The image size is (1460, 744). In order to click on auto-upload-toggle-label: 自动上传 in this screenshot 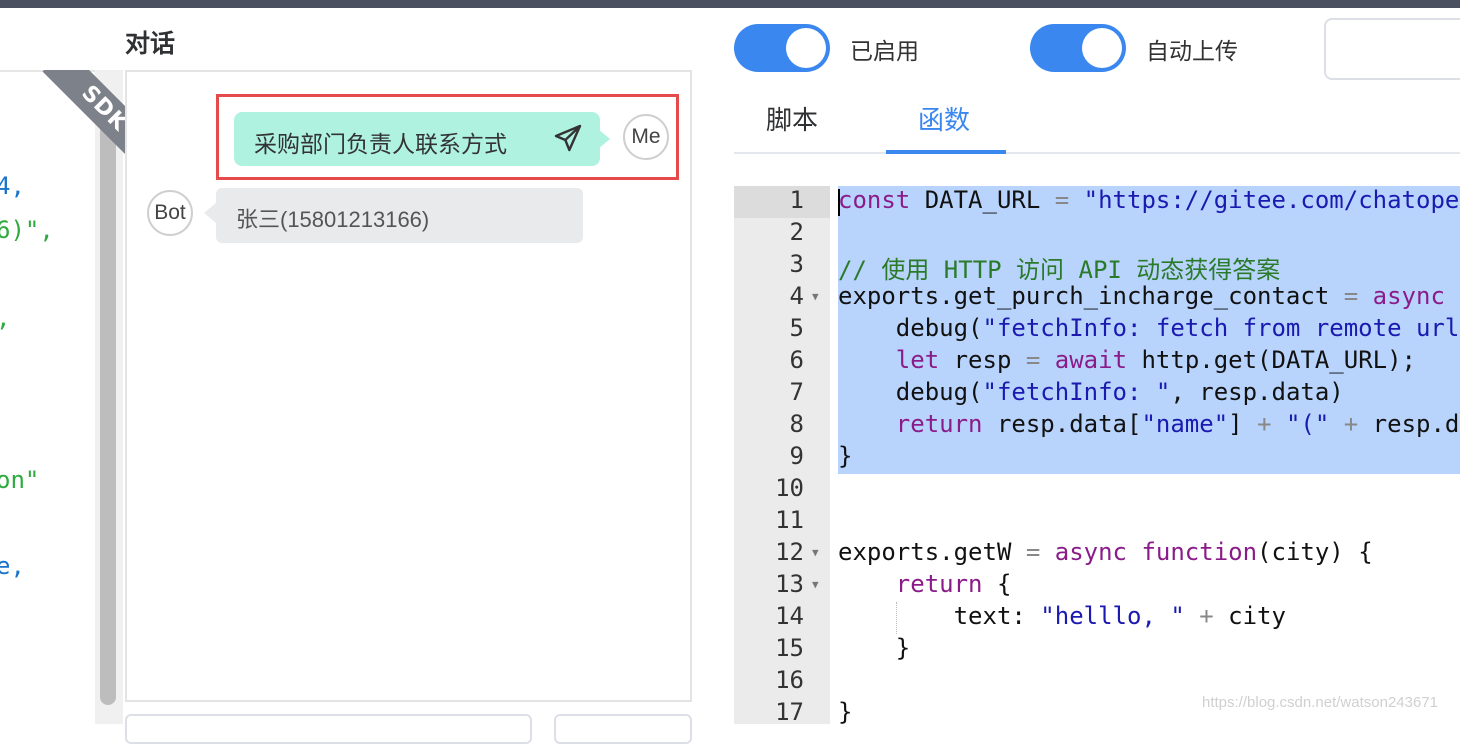, I will do `click(1192, 51)`.